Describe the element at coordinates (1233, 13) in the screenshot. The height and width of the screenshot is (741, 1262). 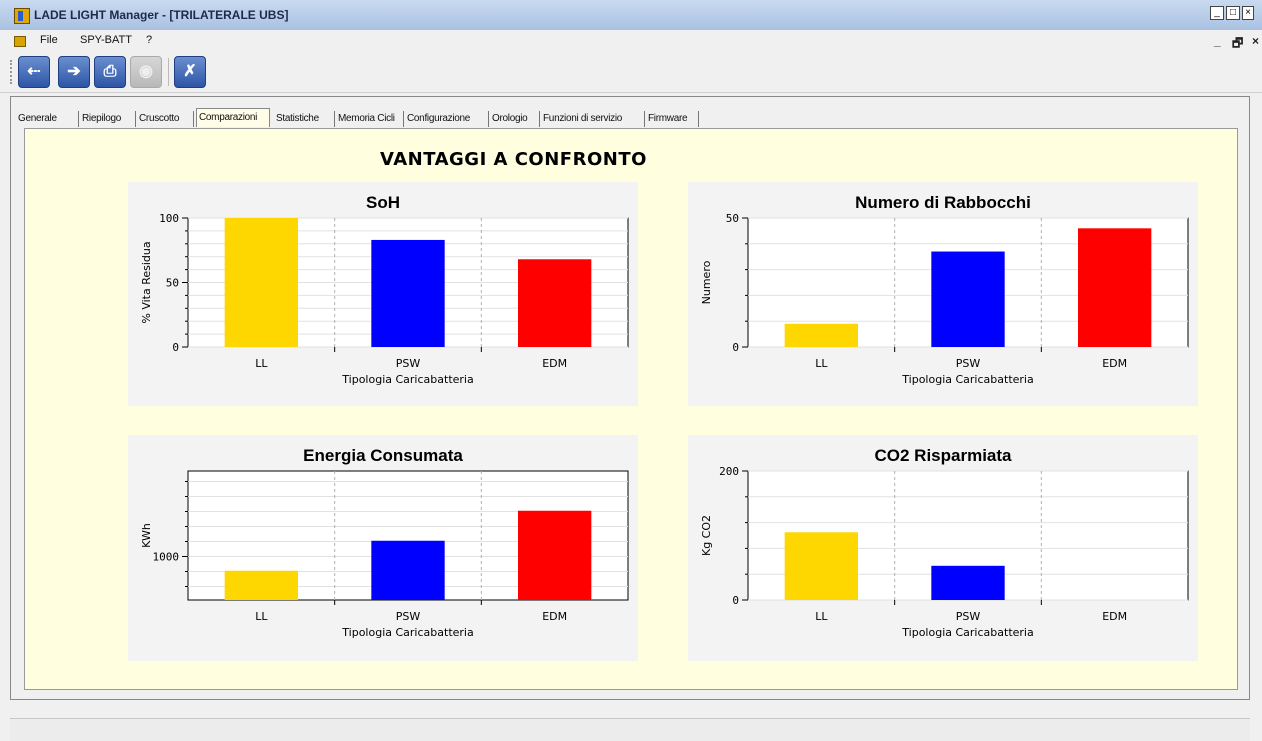
I see `maximize-button: □` at that location.